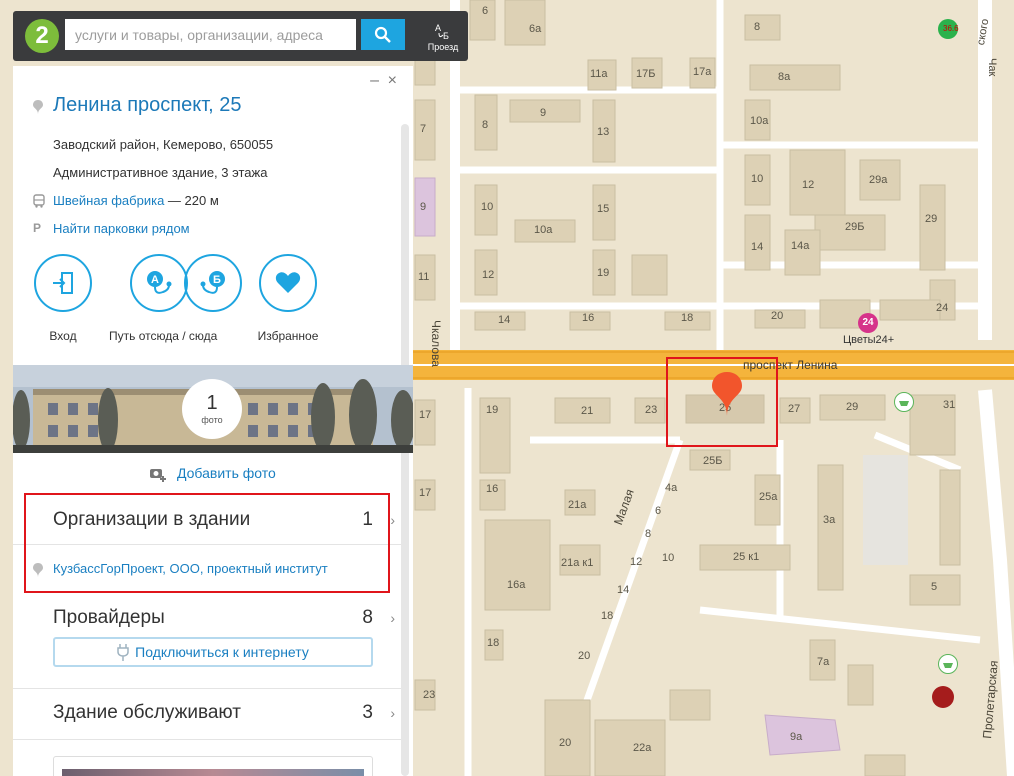 This screenshot has width=1014, height=776. Describe the element at coordinates (746, 557) in the screenshot. I see `building-number: 25 к1` at that location.